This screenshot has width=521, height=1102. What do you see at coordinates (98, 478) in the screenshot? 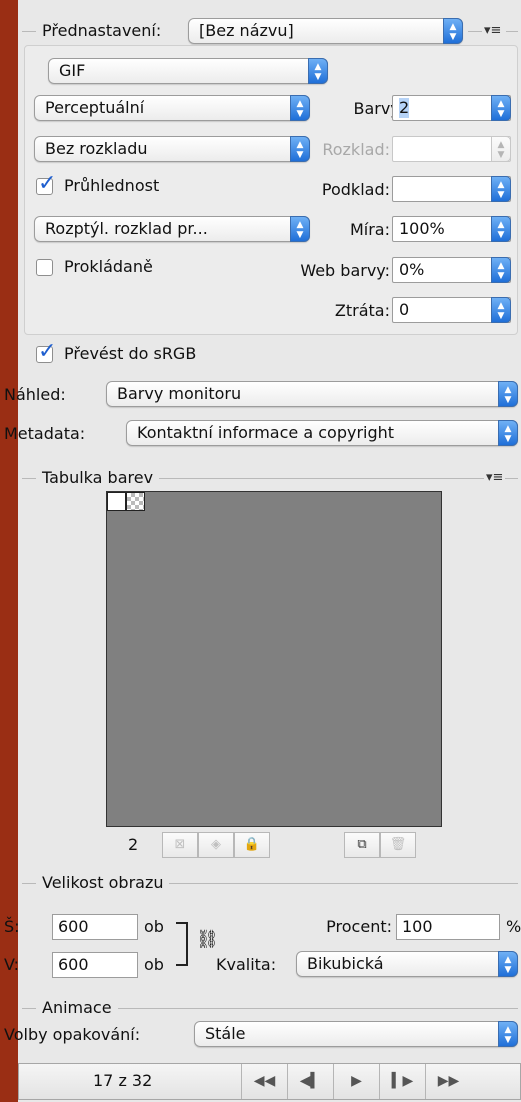
I see `color-table-title: Tabulka barev` at bounding box center [98, 478].